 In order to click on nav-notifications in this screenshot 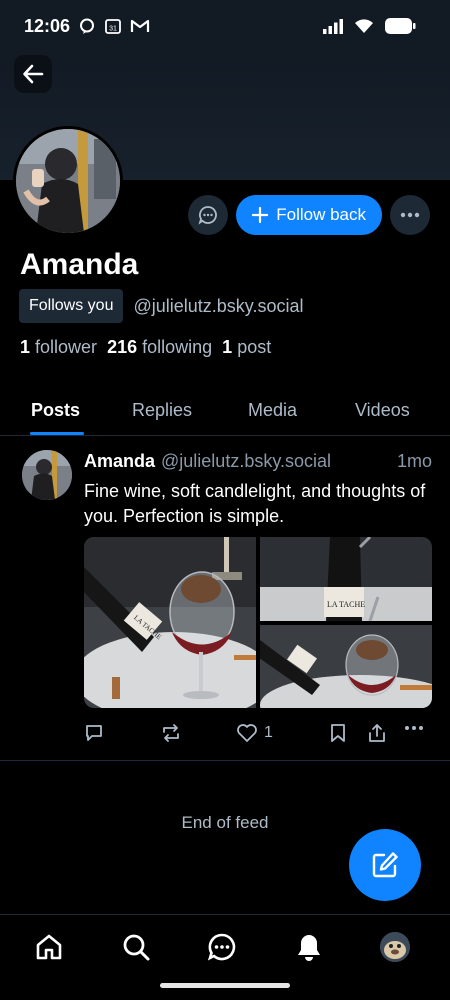, I will do `click(309, 947)`.